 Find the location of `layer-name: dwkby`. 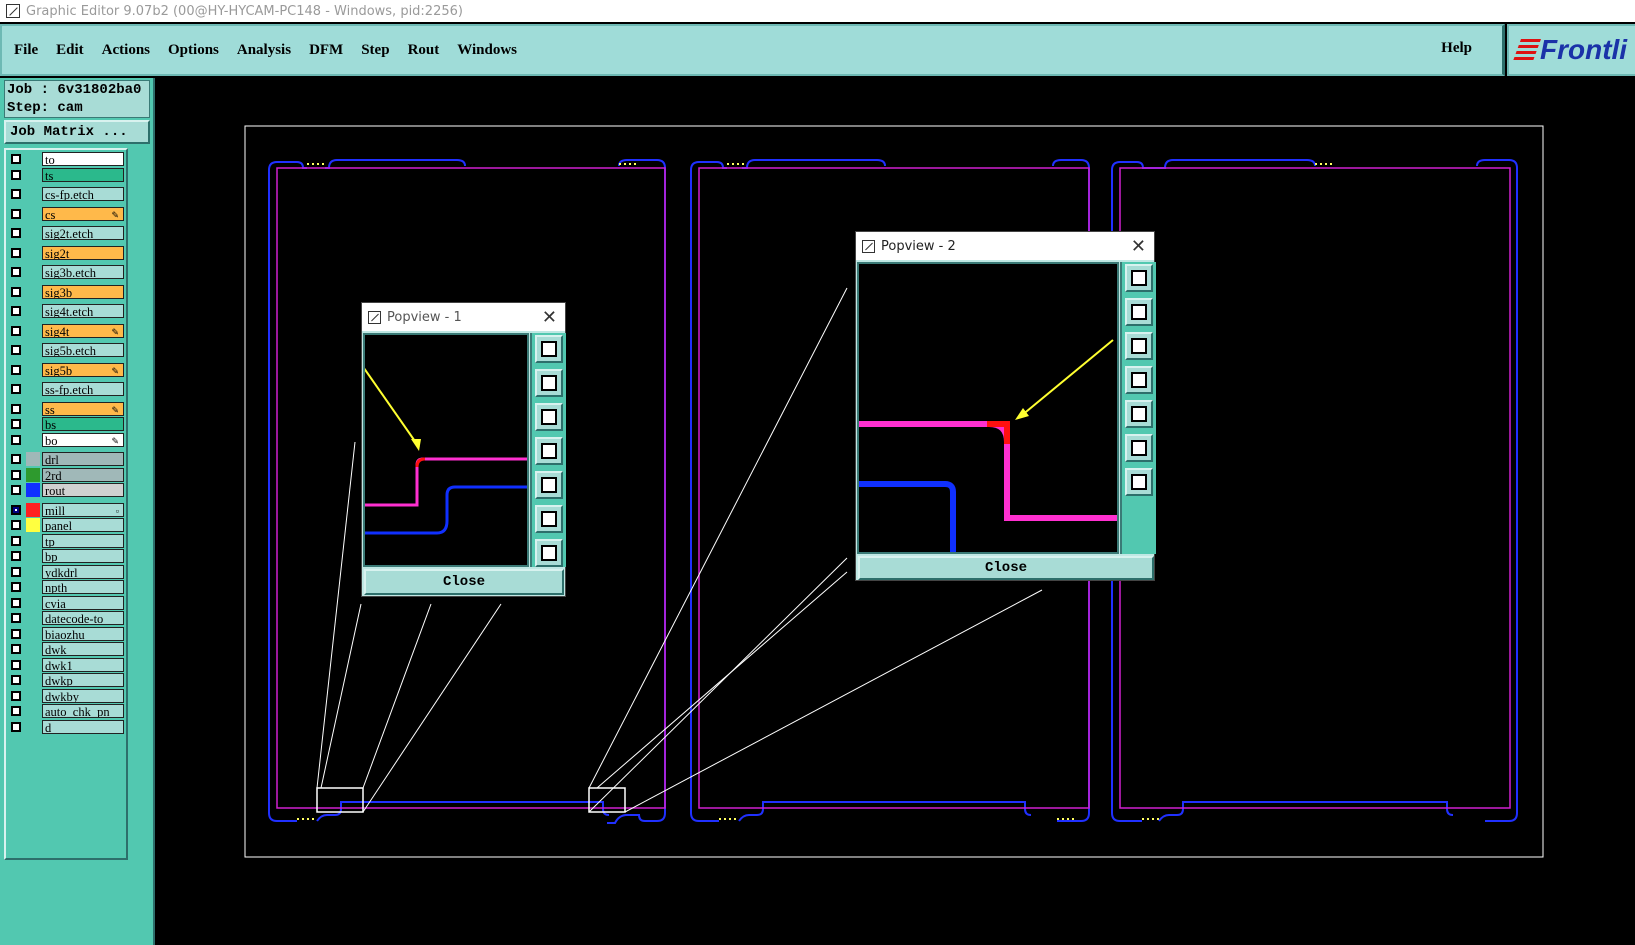

layer-name: dwkby is located at coordinates (83, 695).